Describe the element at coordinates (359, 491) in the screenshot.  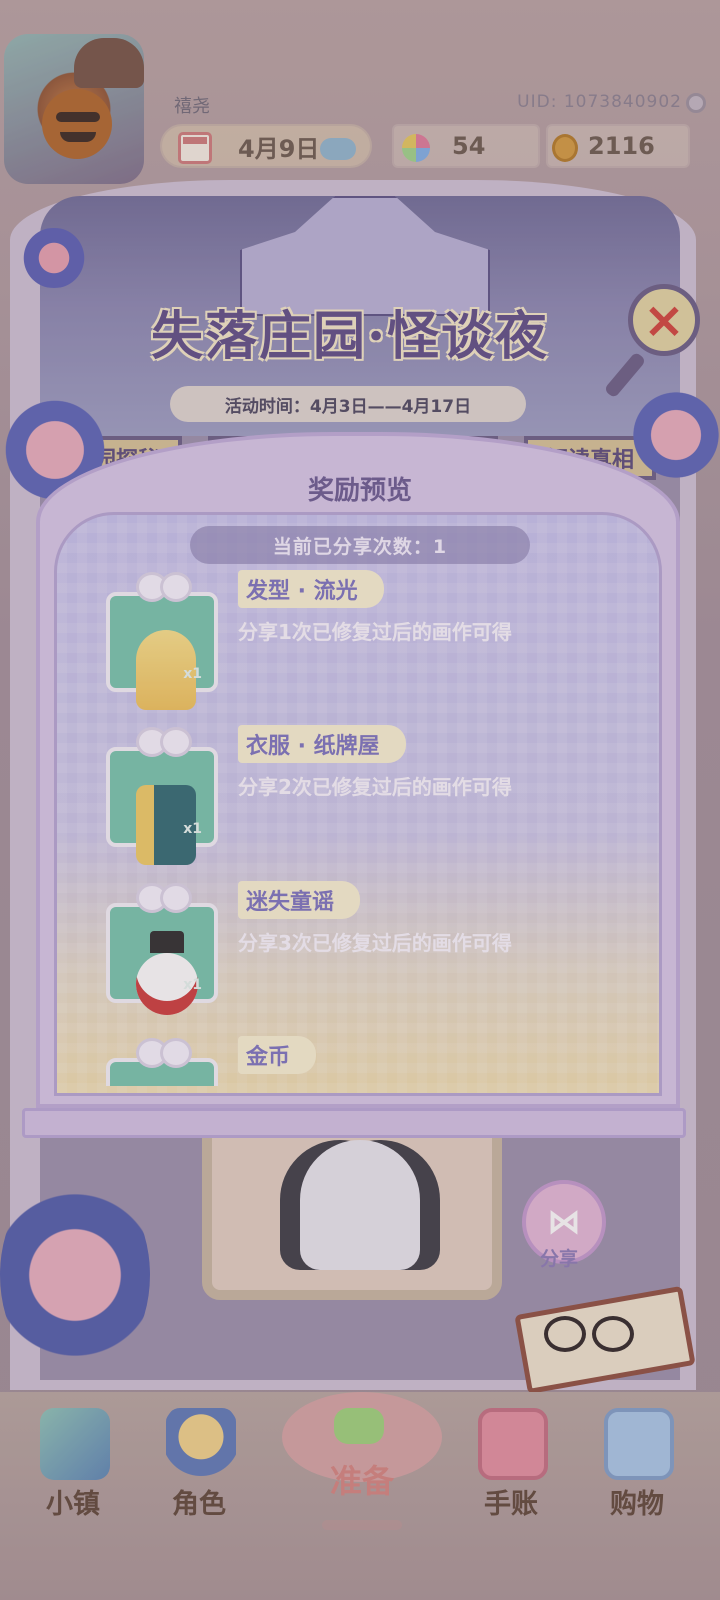
I see `modal-title: 奖励预览` at that location.